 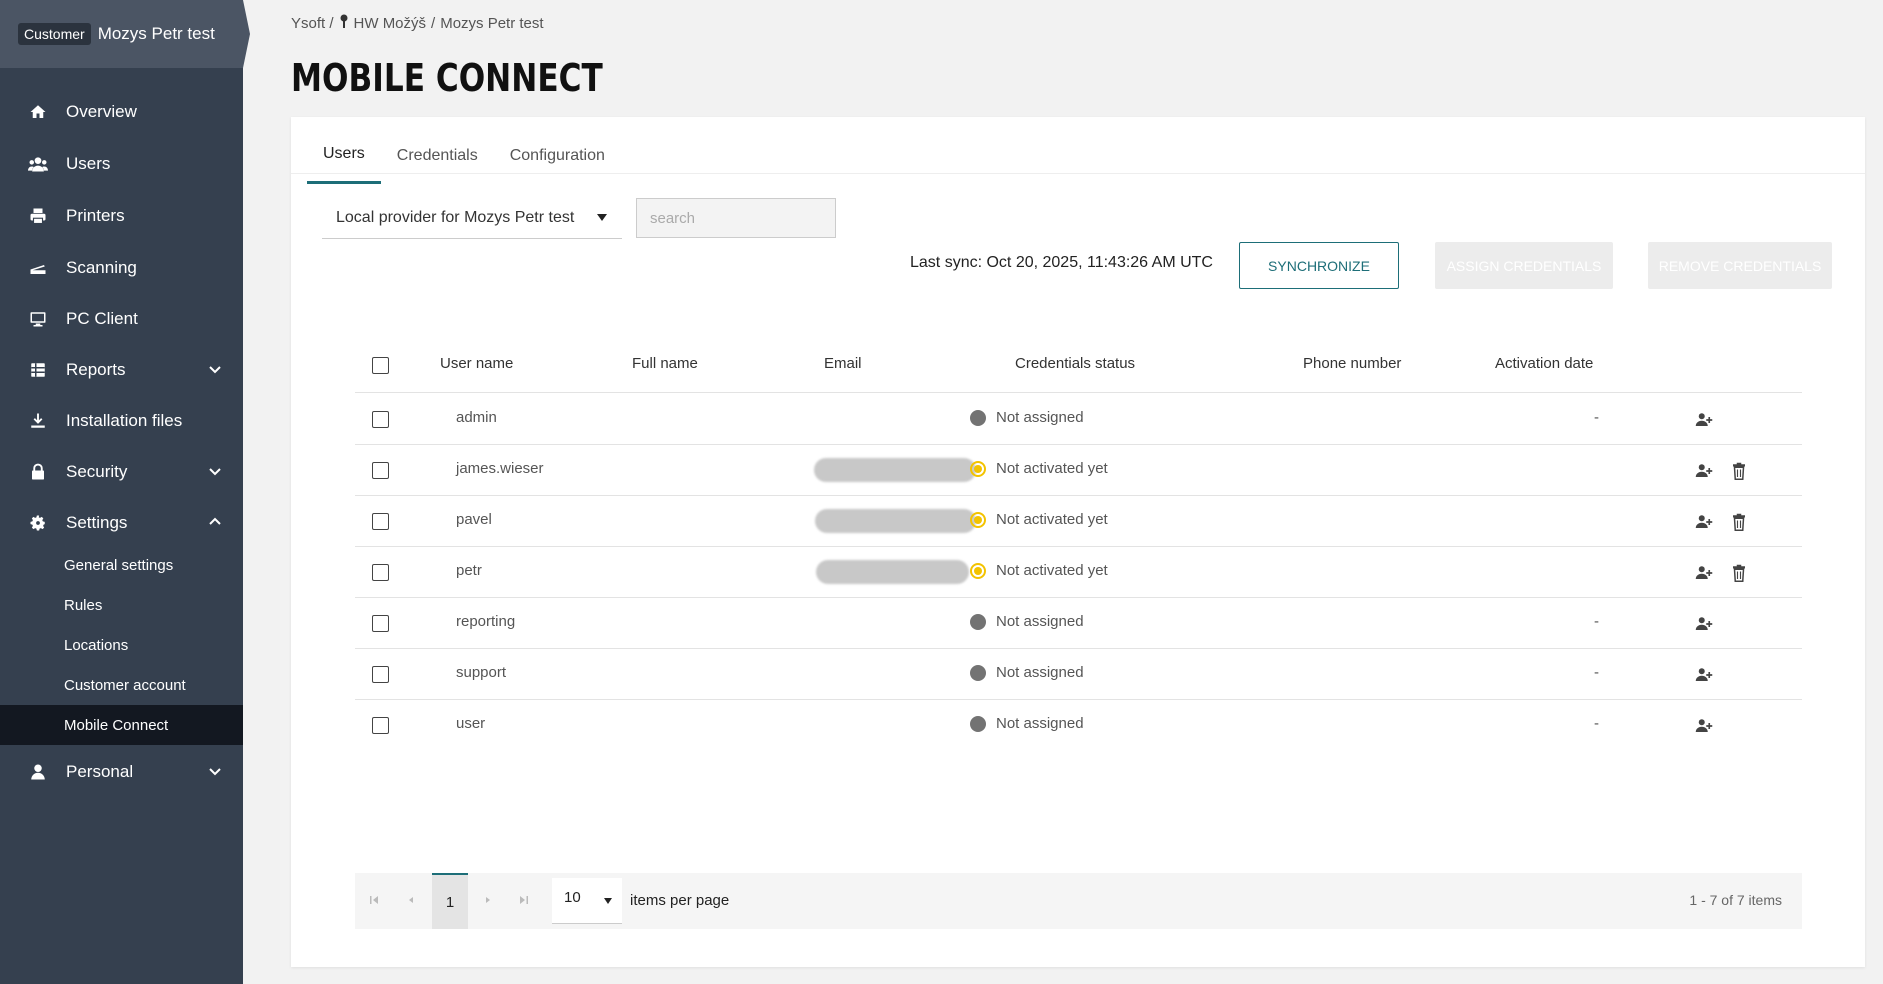 What do you see at coordinates (121, 370) in the screenshot?
I see `sidebar-item-reports: Reports` at bounding box center [121, 370].